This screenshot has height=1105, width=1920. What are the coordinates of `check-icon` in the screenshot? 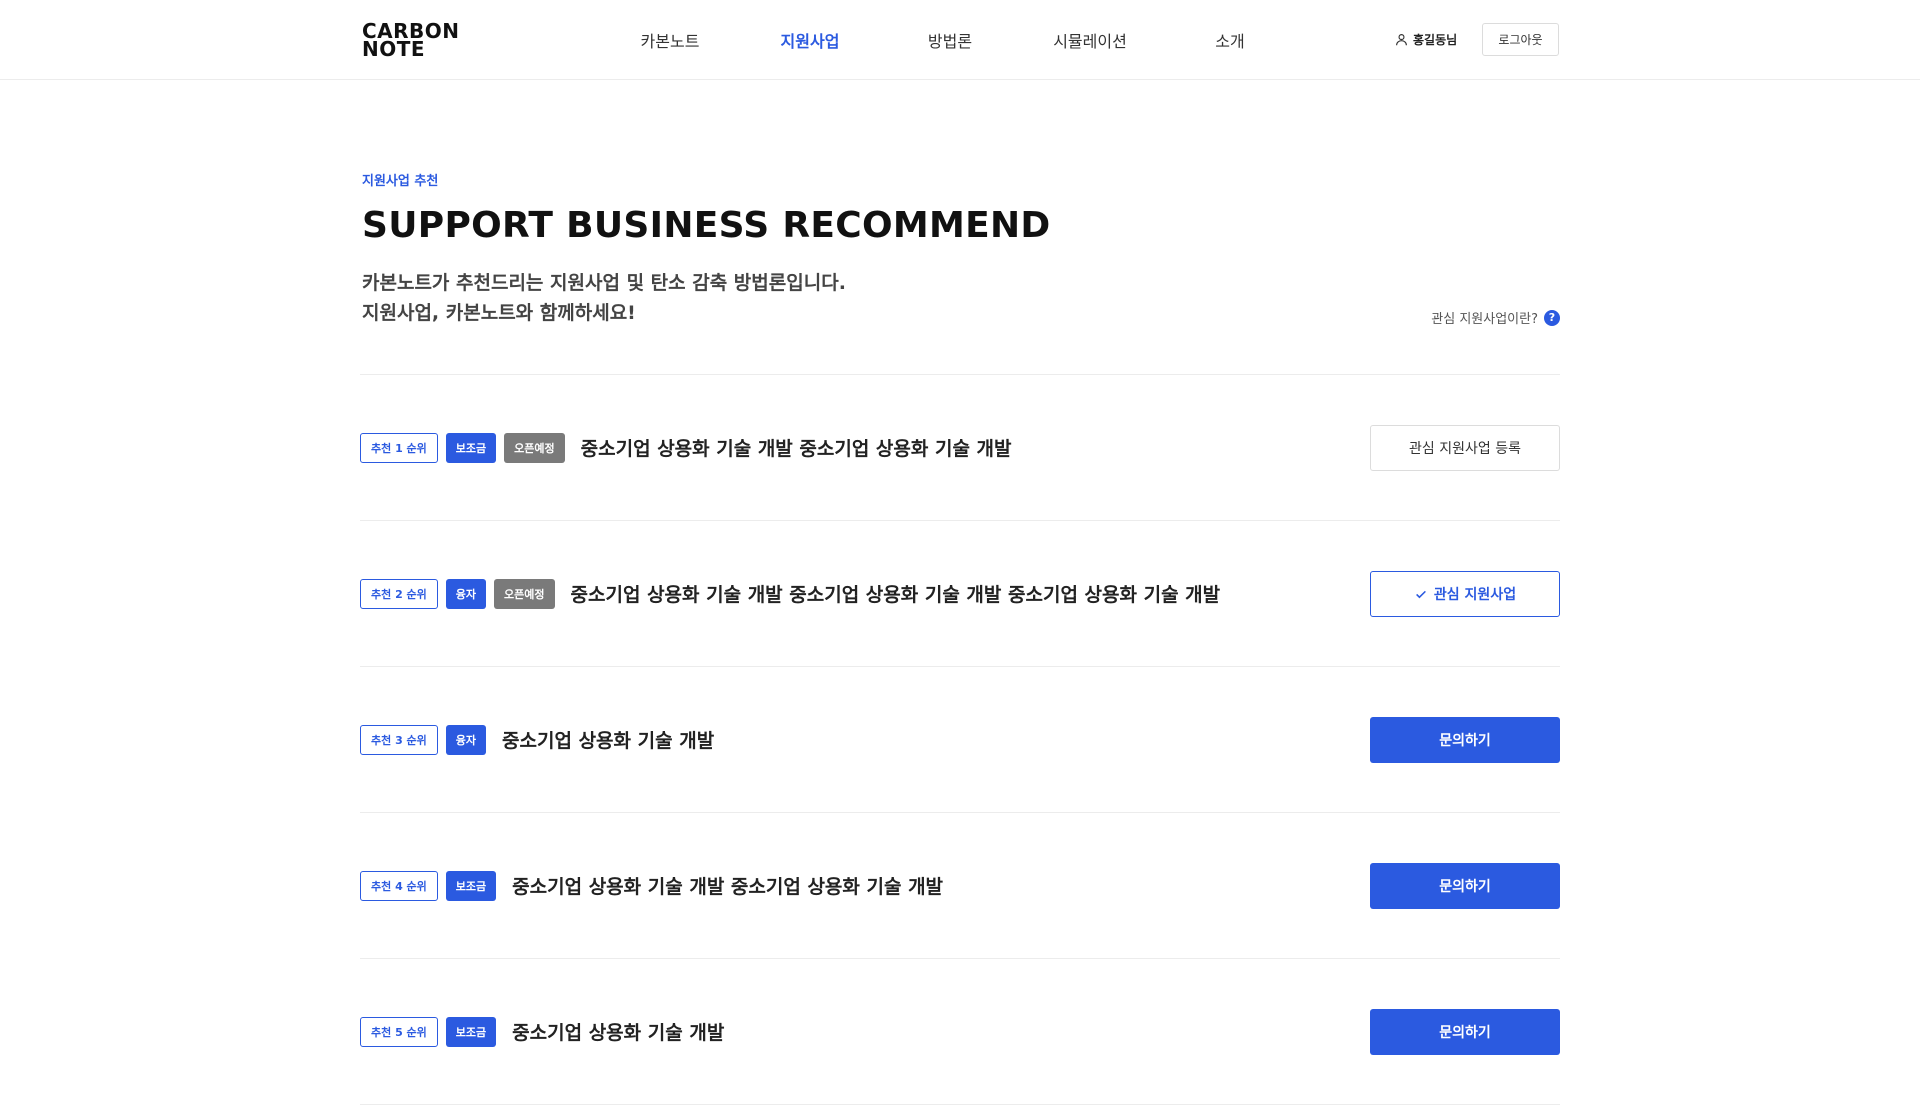 It's located at (1420, 594).